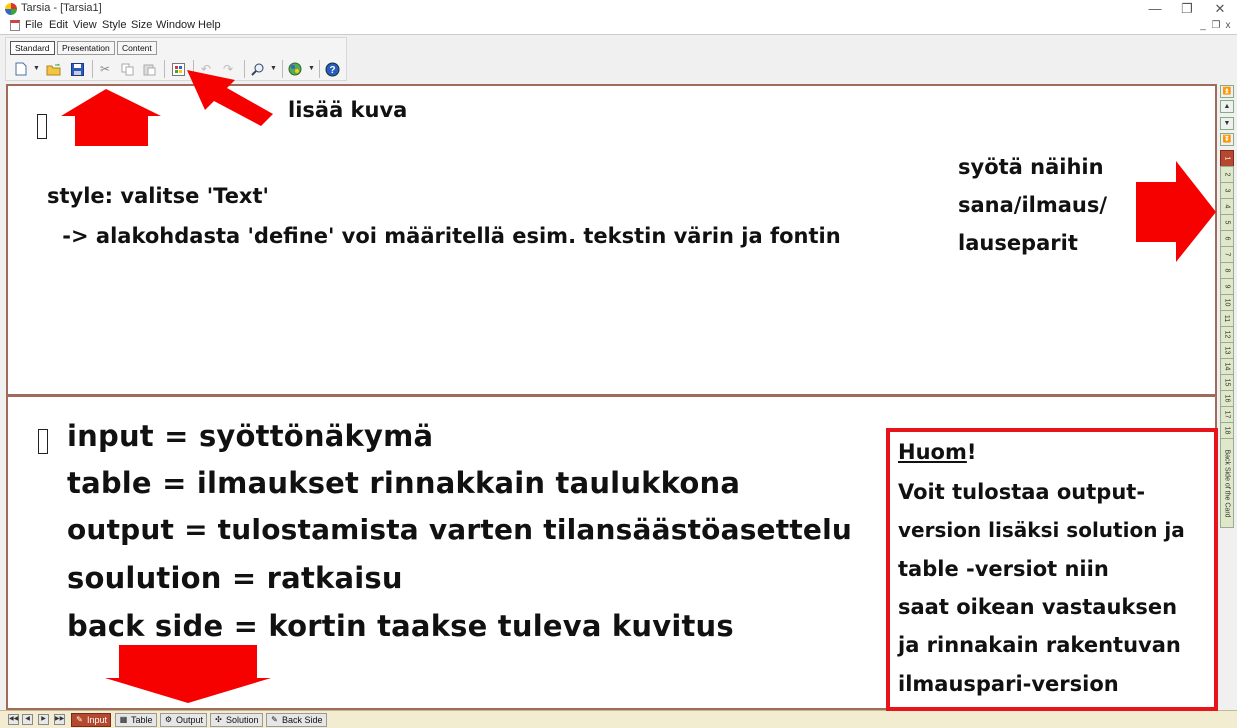 The image size is (1237, 728). Describe the element at coordinates (1031, 167) in the screenshot. I see `enter-pairs-line1: syötä näihin` at that location.